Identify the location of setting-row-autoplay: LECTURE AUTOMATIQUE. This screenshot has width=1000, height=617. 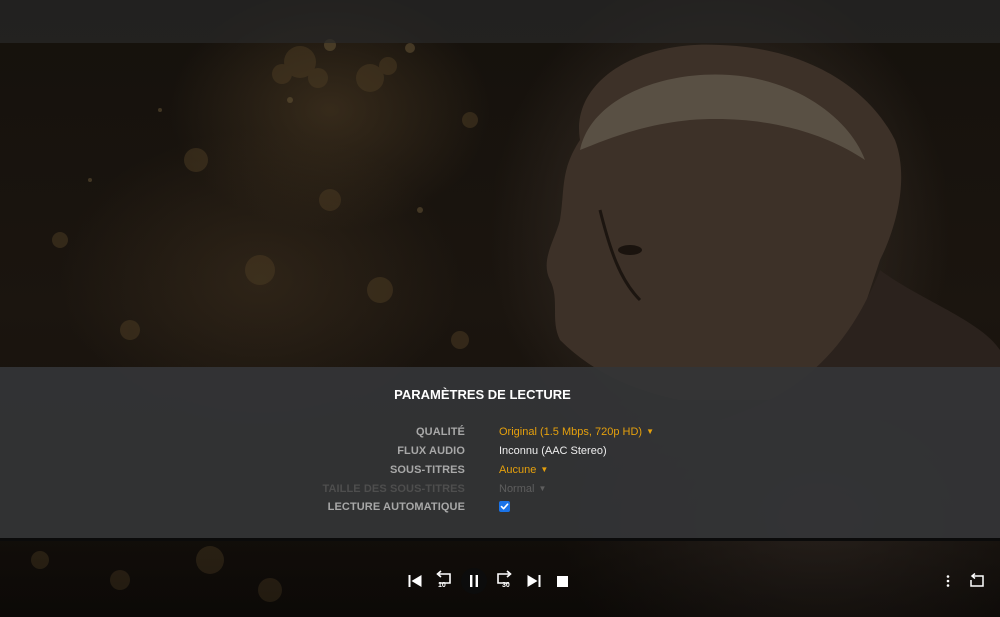
(500, 507).